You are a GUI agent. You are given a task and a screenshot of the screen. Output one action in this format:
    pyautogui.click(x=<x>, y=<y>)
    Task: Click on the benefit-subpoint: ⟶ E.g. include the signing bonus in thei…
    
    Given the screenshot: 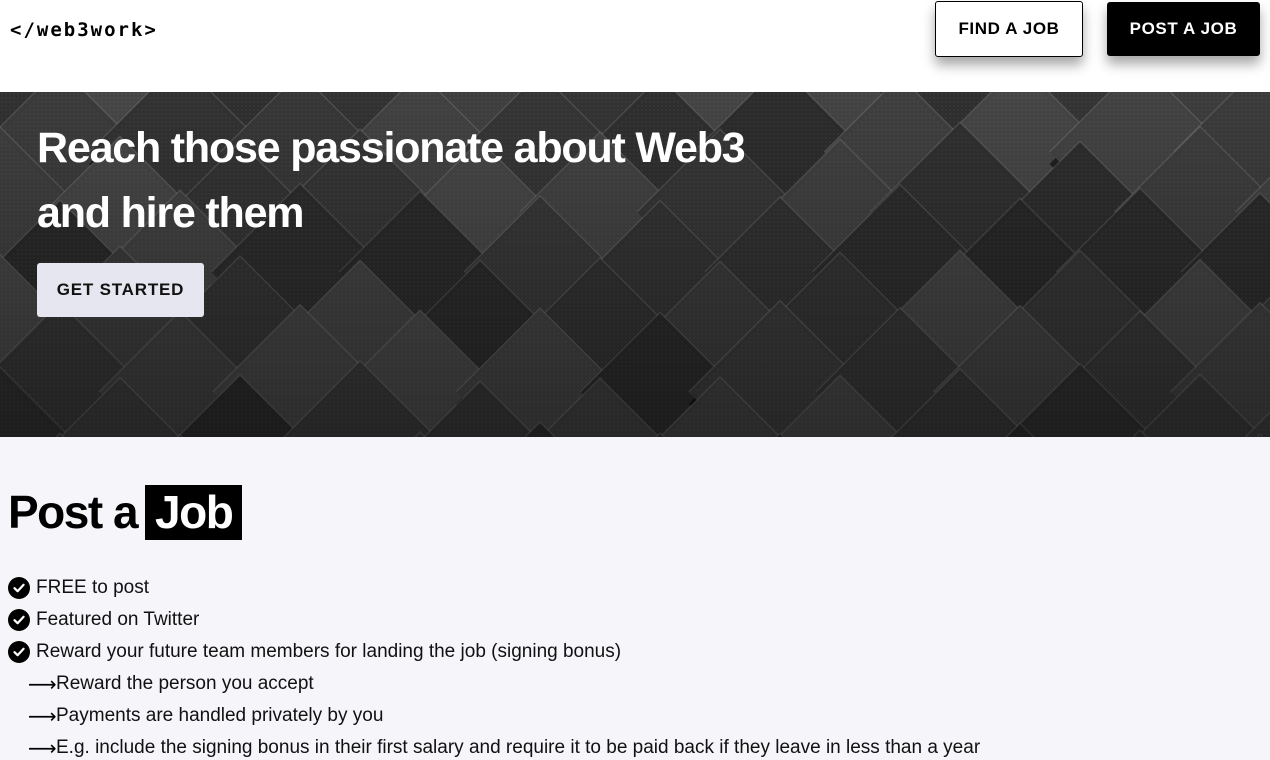 What is the action you would take?
    pyautogui.click(x=494, y=746)
    